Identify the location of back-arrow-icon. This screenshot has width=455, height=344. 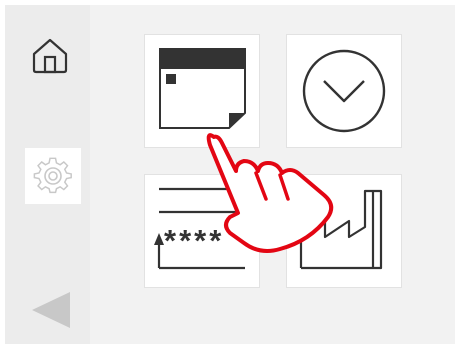
(51, 310).